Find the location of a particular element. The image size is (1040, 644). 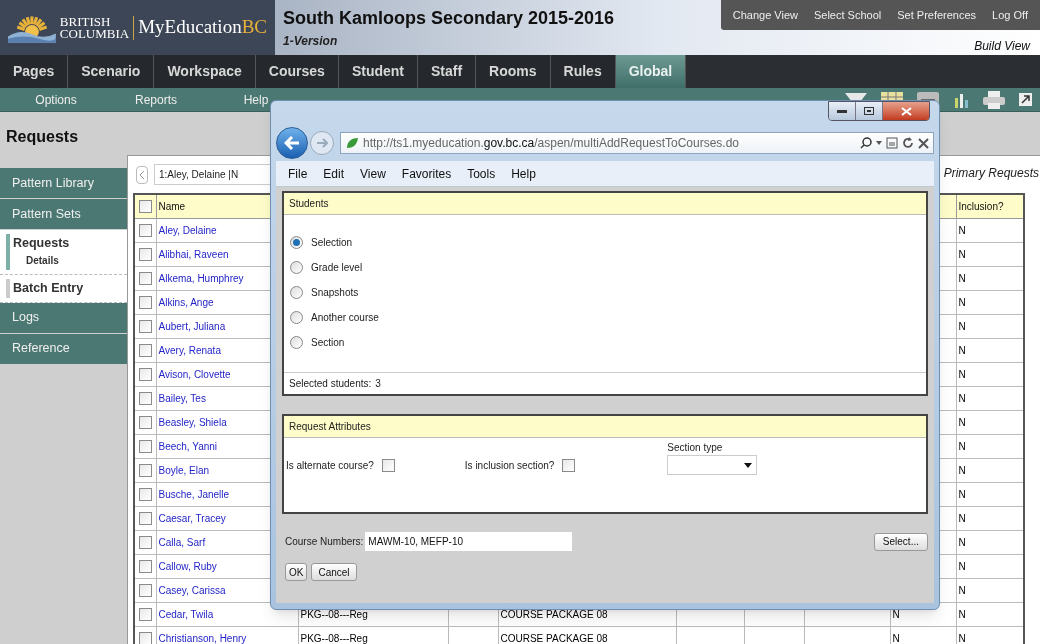

sidebar-sublink: Details is located at coordinates (41, 261).